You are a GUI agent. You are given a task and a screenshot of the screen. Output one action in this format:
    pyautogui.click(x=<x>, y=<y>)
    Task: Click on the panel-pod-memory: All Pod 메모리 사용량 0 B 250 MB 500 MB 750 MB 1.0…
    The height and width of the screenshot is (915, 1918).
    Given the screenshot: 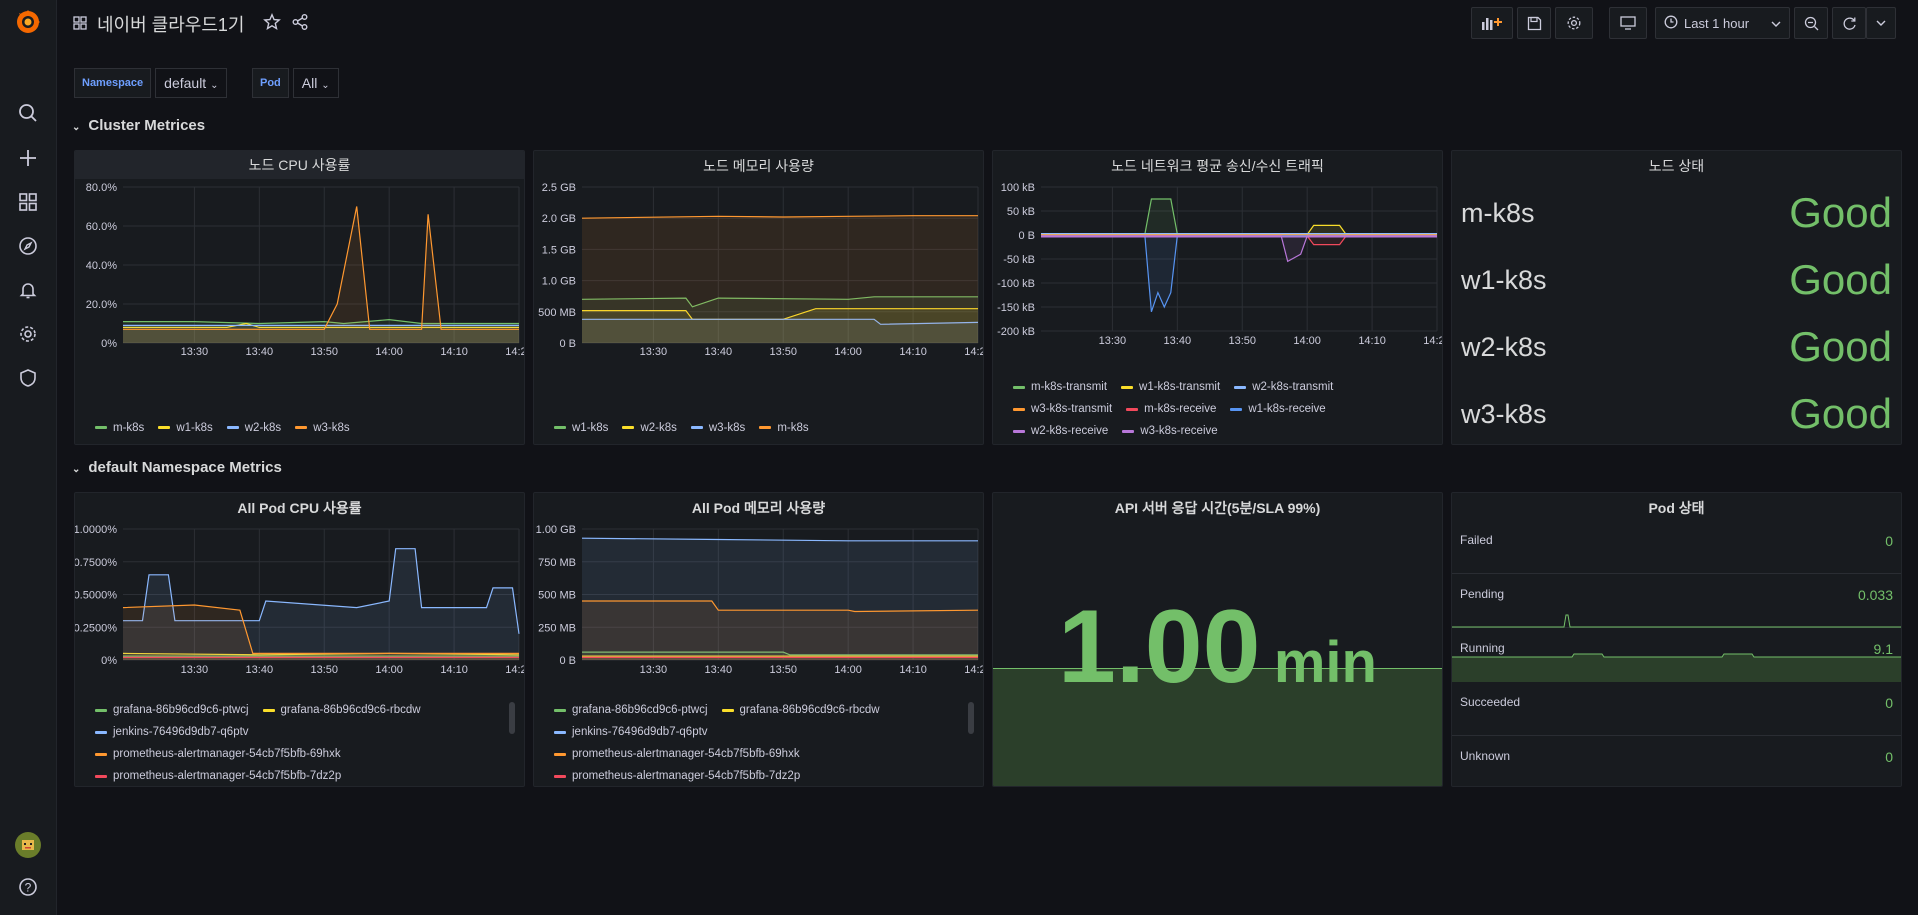 What is the action you would take?
    pyautogui.click(x=758, y=639)
    